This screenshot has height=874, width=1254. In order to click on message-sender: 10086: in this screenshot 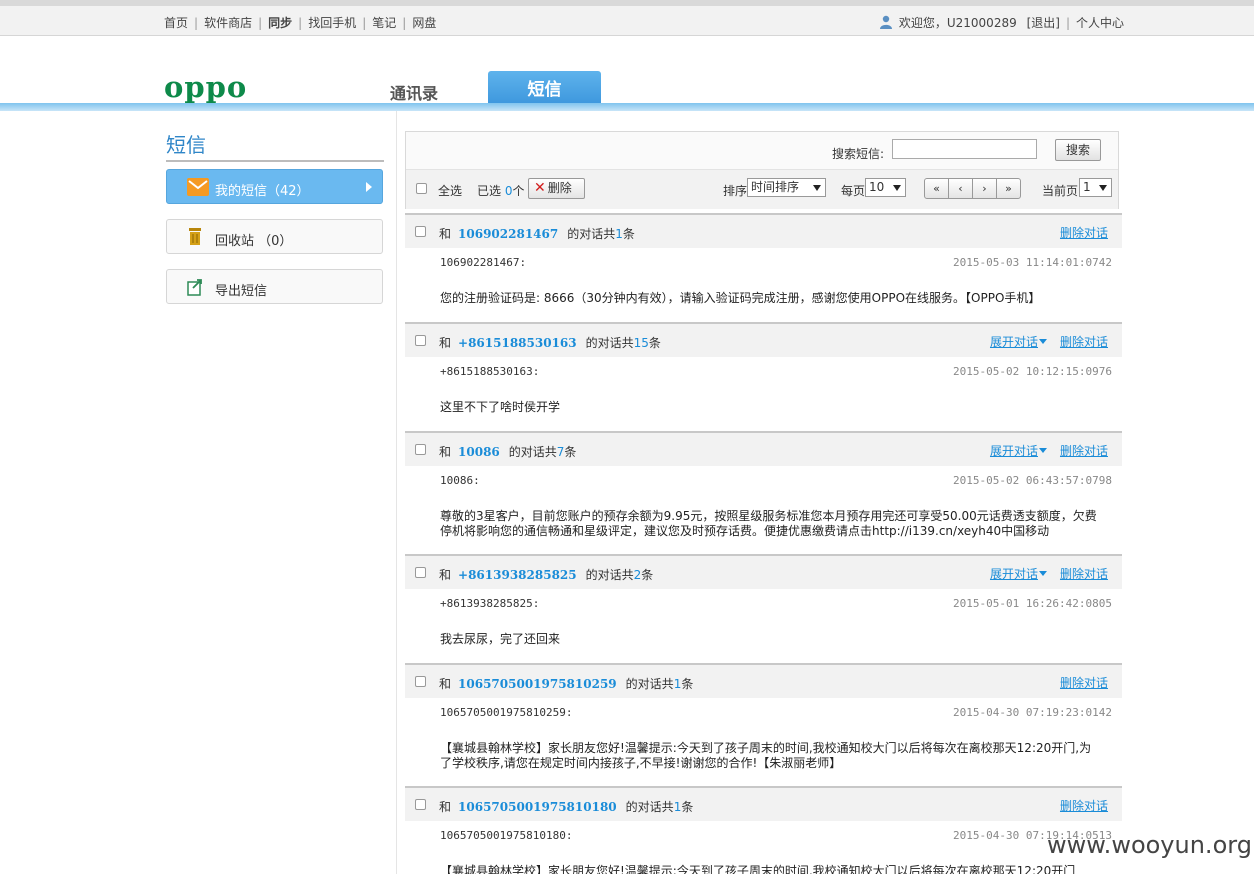, I will do `click(460, 480)`.